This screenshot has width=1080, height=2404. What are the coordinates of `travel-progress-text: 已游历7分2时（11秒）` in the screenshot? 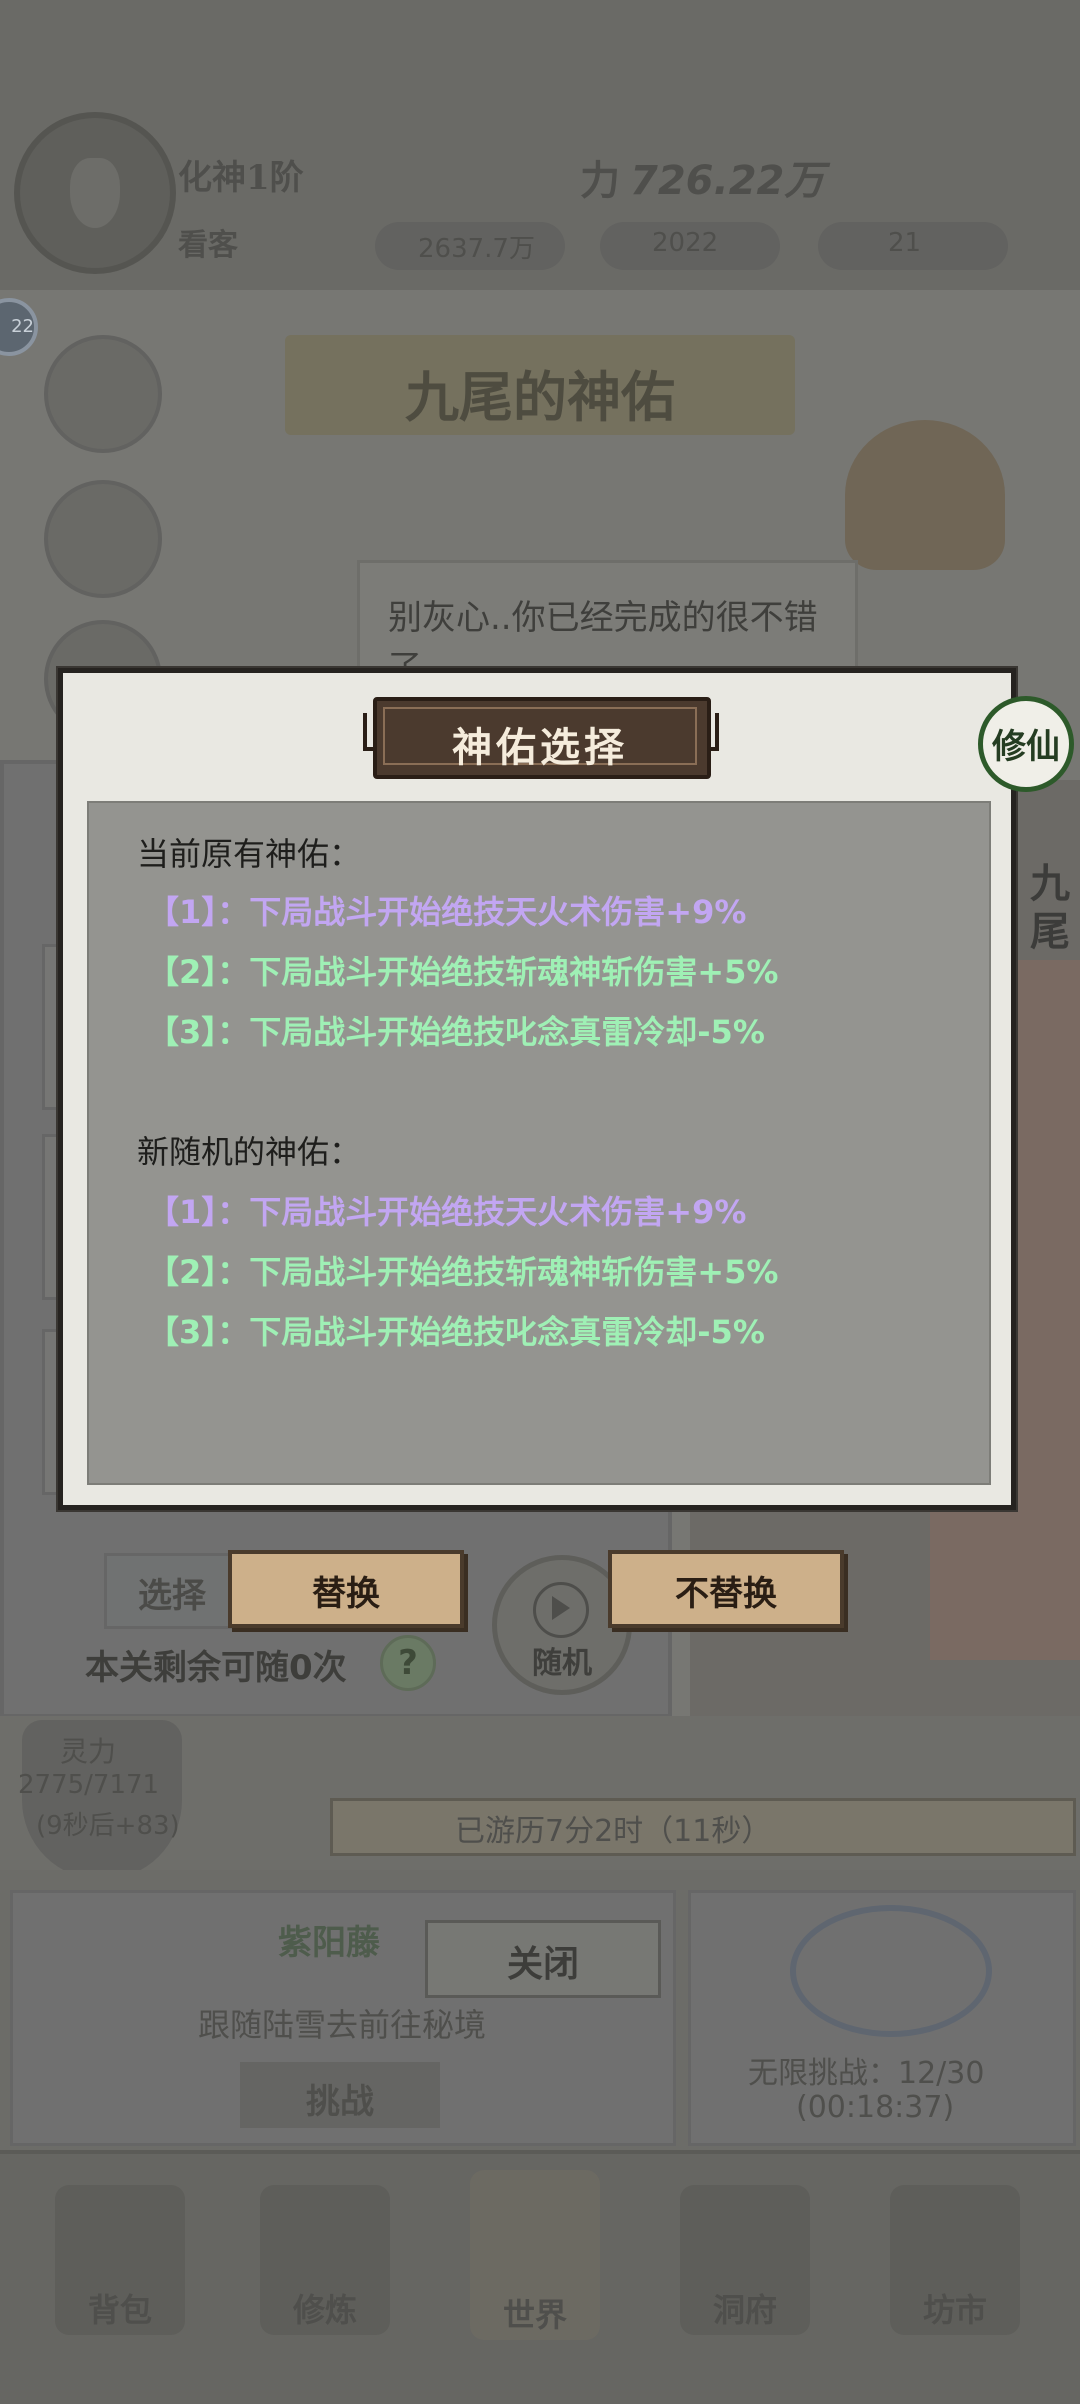 It's located at (613, 1831).